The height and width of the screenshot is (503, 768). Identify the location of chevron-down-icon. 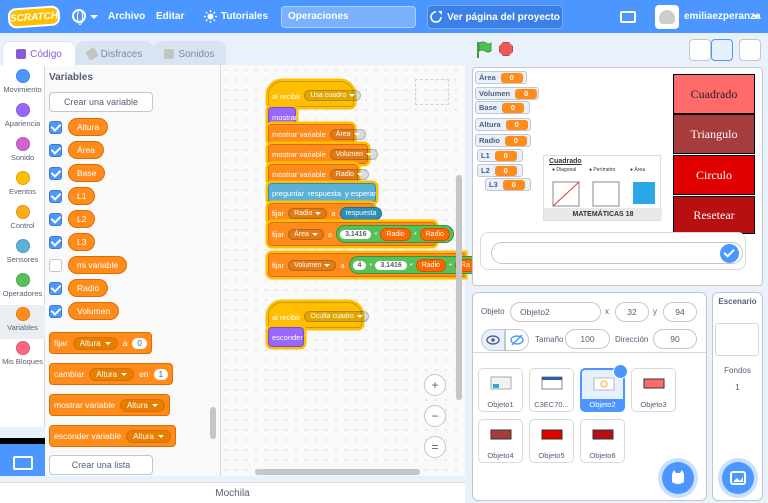
(756, 17).